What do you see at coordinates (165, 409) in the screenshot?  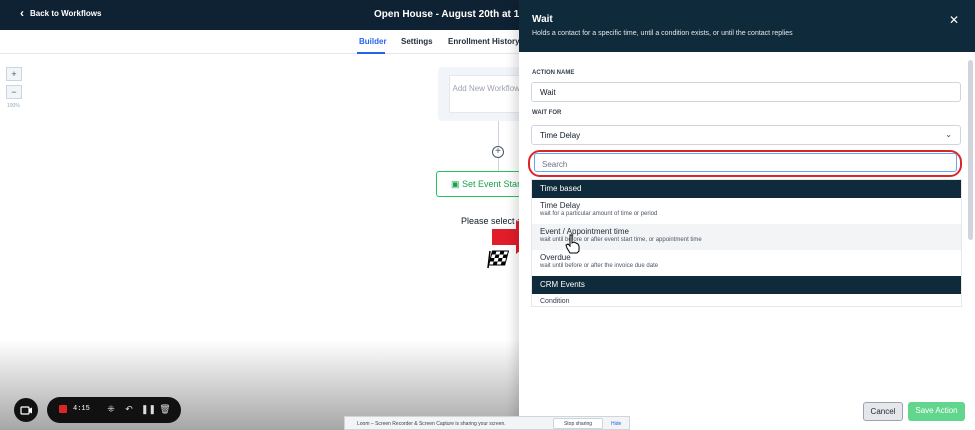 I see `trash-icon: 🗑` at bounding box center [165, 409].